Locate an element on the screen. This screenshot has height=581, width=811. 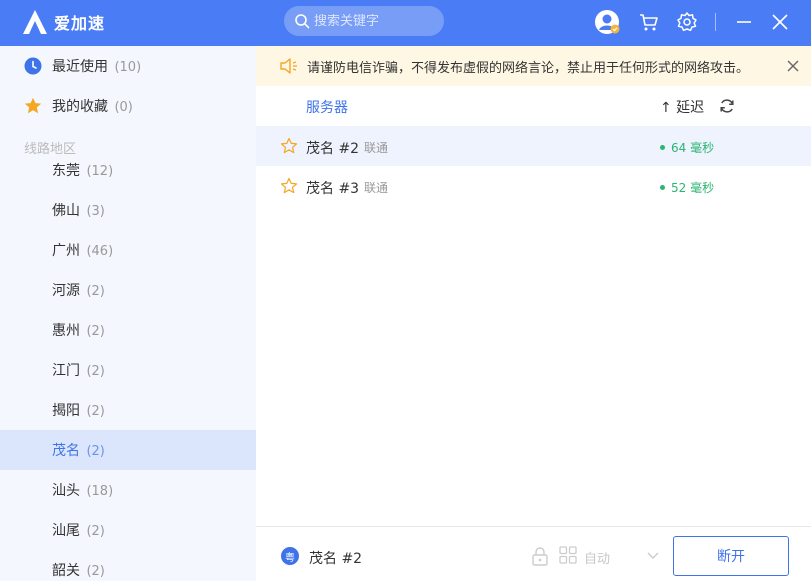
cart-button is located at coordinates (649, 22).